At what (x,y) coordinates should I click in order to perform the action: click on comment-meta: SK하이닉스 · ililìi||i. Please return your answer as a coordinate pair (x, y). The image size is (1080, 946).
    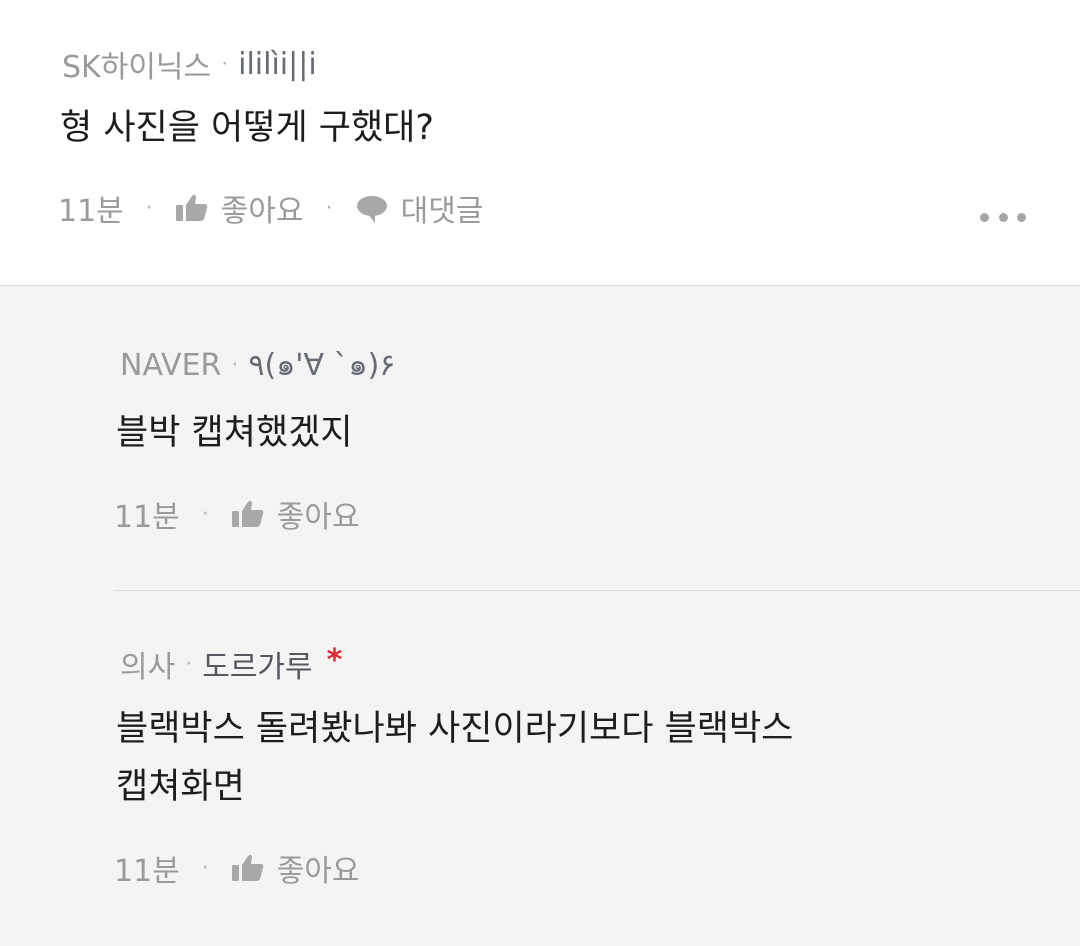
    Looking at the image, I should click on (189, 64).